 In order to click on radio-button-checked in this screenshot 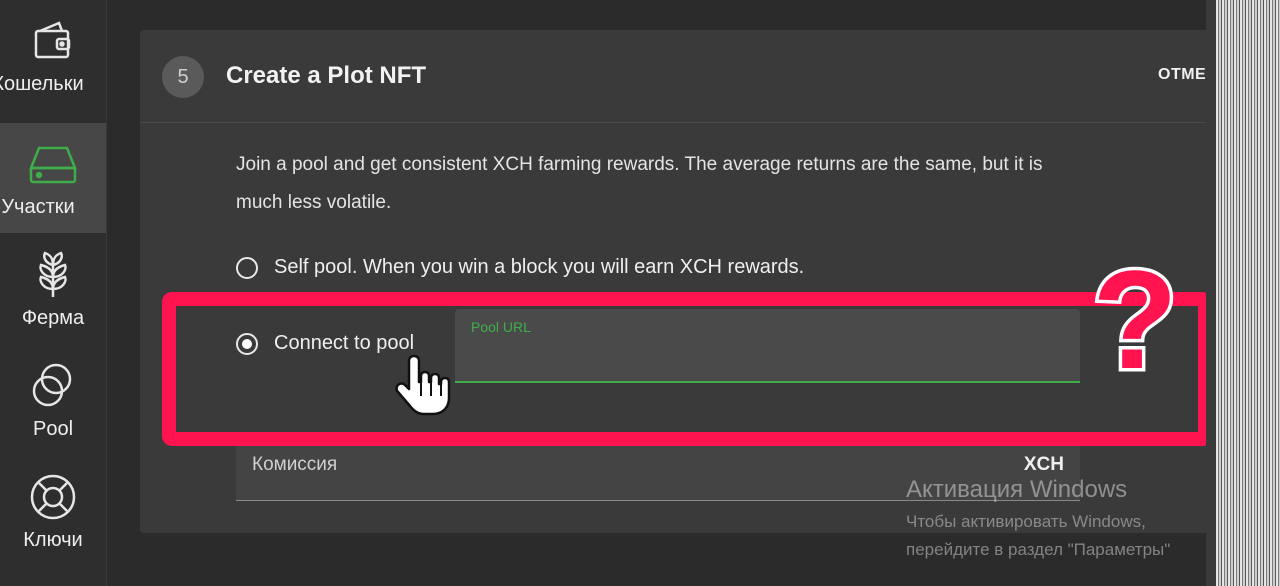, I will do `click(247, 343)`.